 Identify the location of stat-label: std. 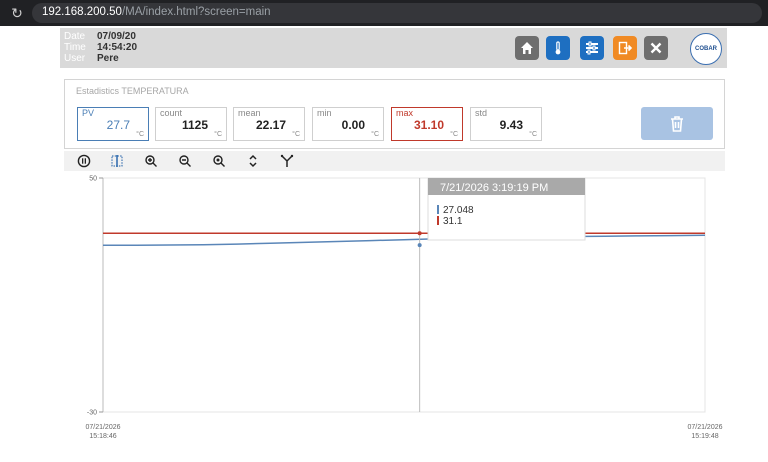
(481, 113).